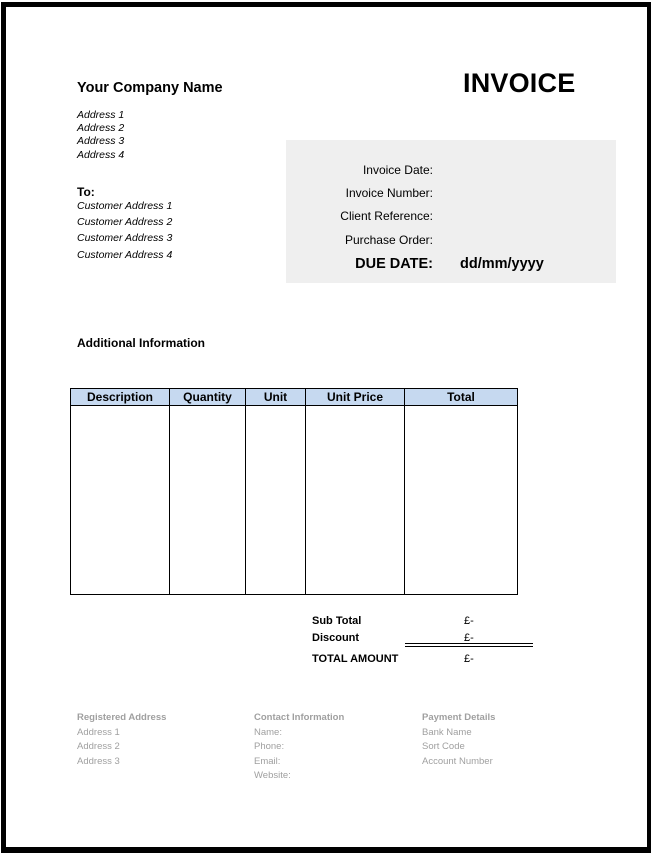 The image size is (651, 853). Describe the element at coordinates (469, 645) in the screenshot. I see `total-double-underline` at that location.